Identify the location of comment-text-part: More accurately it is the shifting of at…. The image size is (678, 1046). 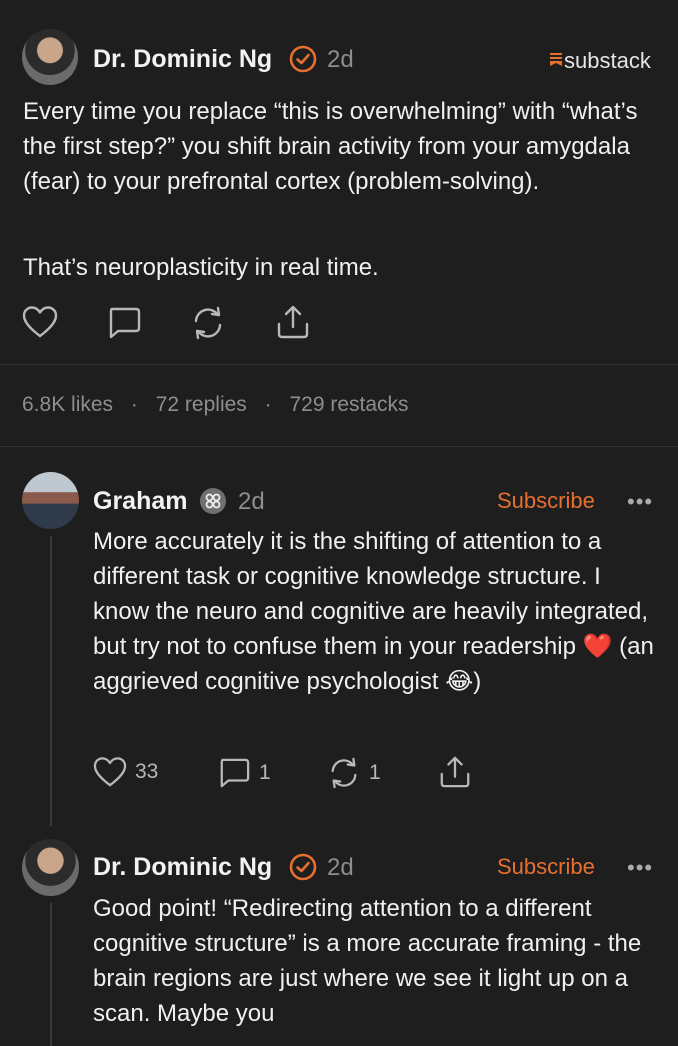
(371, 594).